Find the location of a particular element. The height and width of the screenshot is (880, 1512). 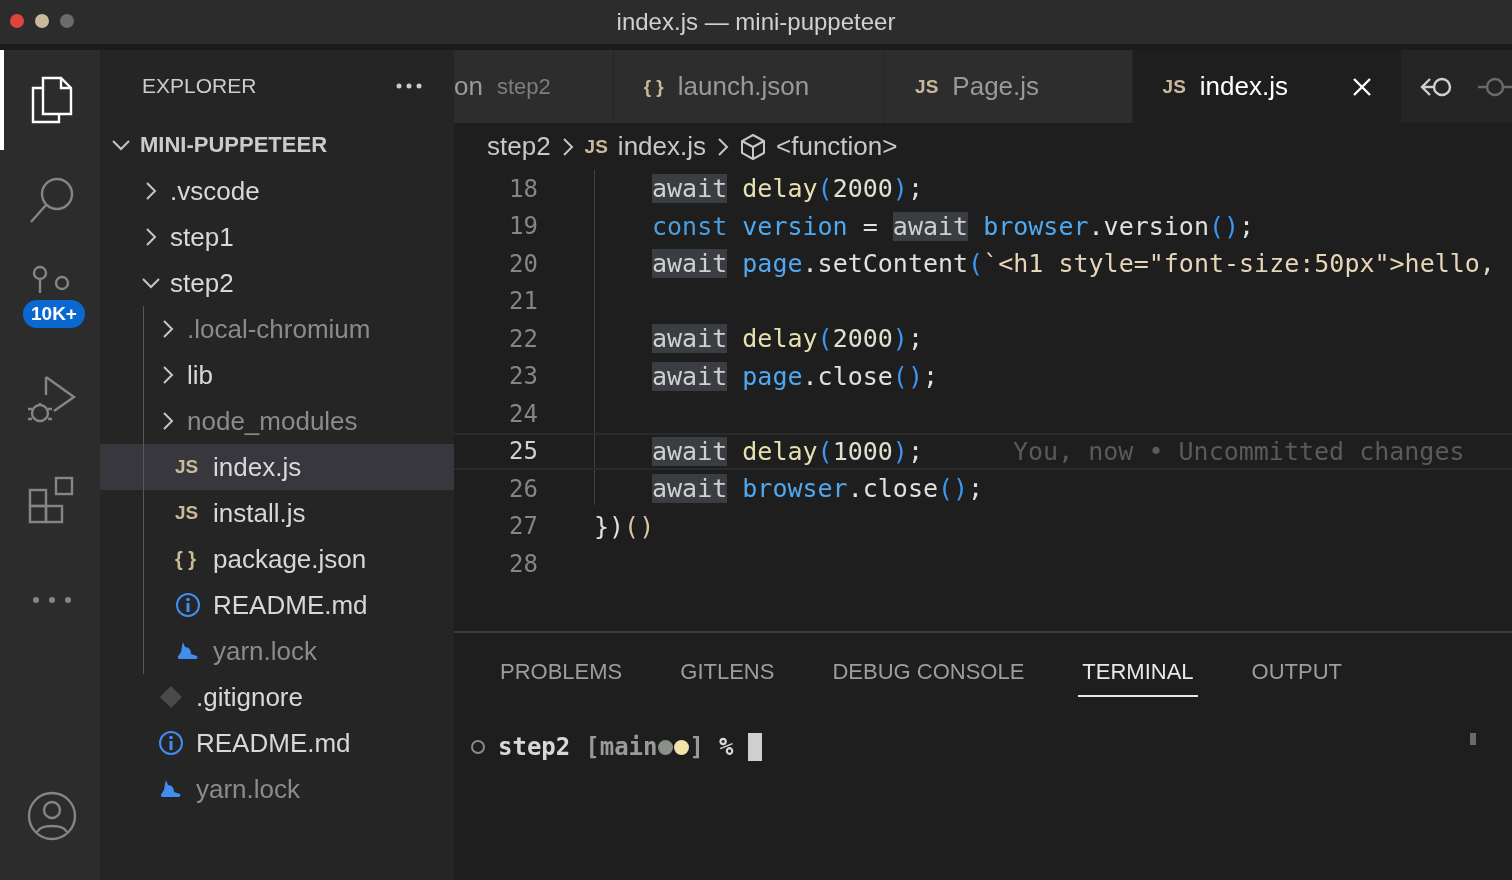

file-row: JS index.js is located at coordinates (277, 467).